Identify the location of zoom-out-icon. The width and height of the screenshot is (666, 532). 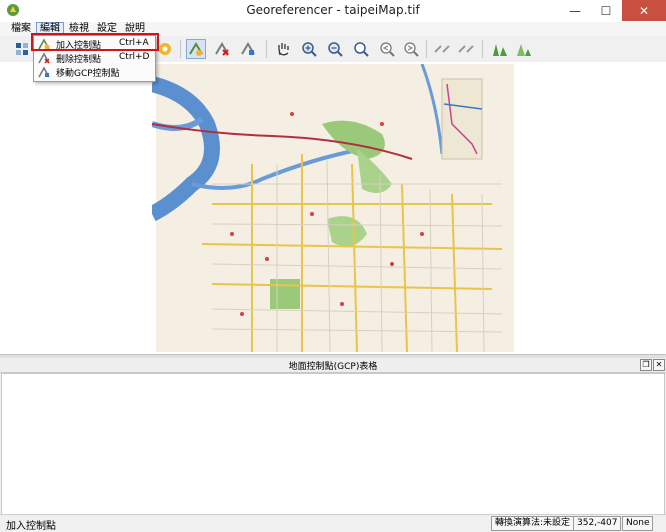
(335, 49).